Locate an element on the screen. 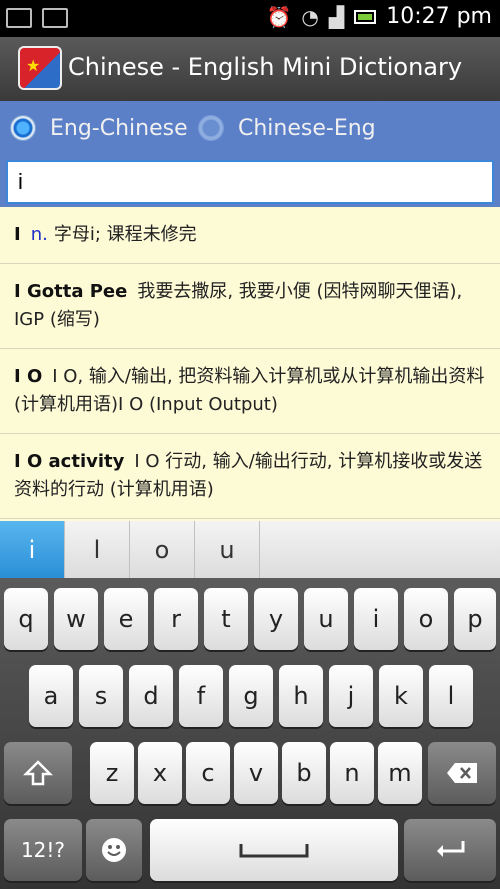 The height and width of the screenshot is (889, 500). wifi-icon: ◔ is located at coordinates (310, 16).